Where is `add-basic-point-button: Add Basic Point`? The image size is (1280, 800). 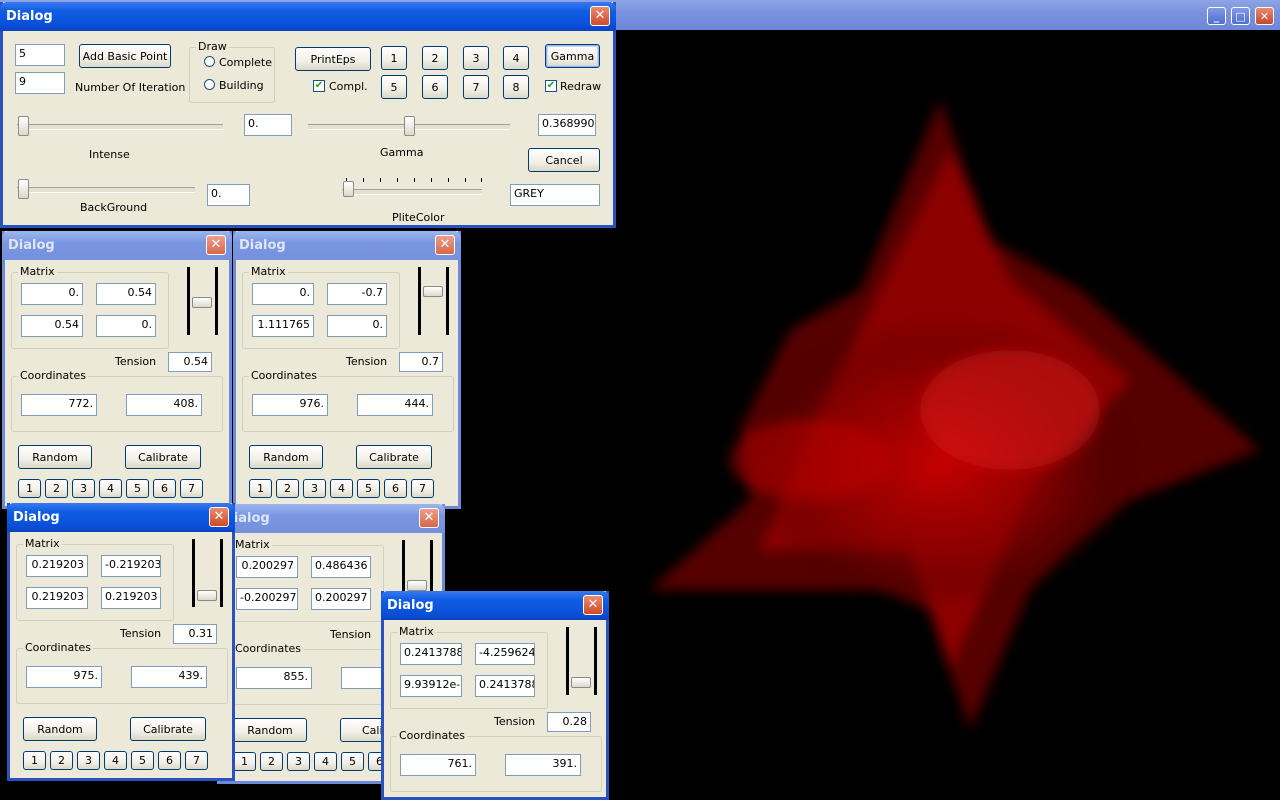
add-basic-point-button: Add Basic Point is located at coordinates (125, 56).